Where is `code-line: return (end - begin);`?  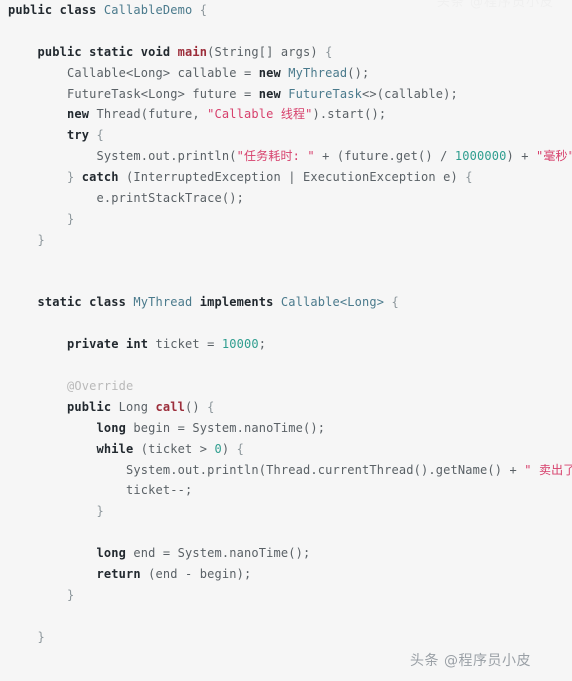 code-line: return (end - begin); is located at coordinates (174, 574).